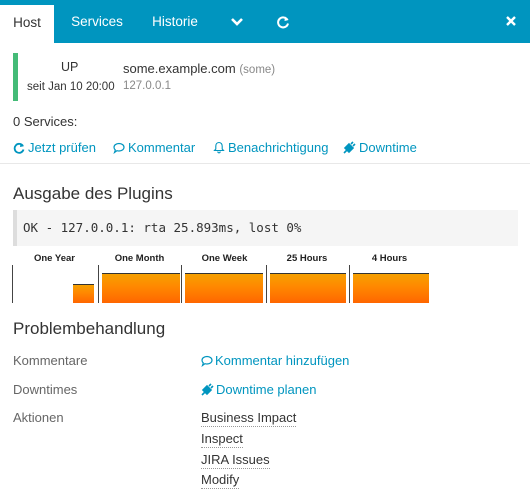  I want to click on problem-handling-heading: Problembehandlung, so click(89, 328).